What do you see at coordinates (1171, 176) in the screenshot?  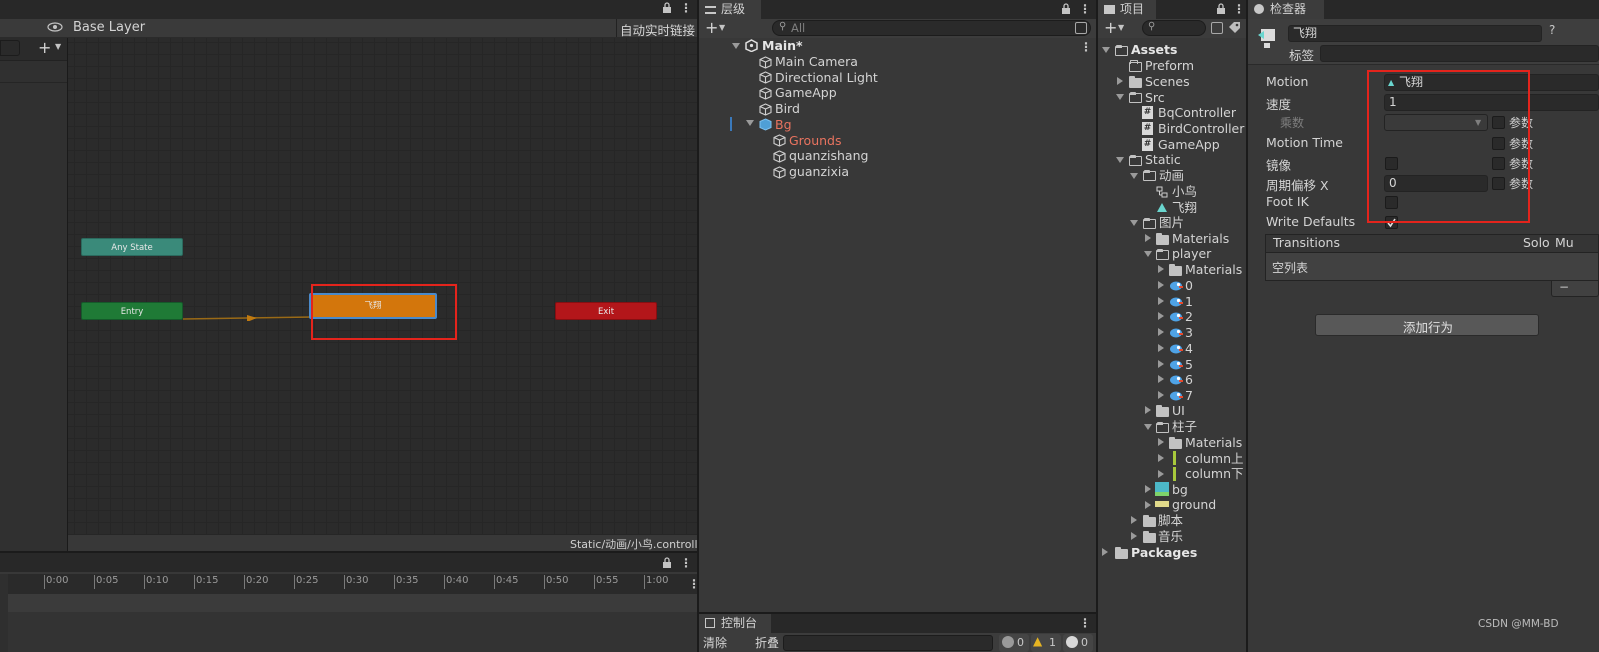 I see `project-item: 动画` at bounding box center [1171, 176].